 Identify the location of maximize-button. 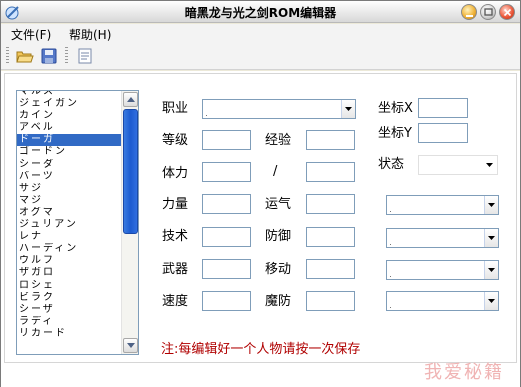
(488, 12).